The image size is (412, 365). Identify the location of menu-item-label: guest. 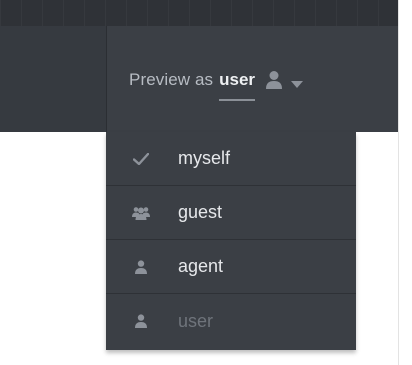
(200, 212).